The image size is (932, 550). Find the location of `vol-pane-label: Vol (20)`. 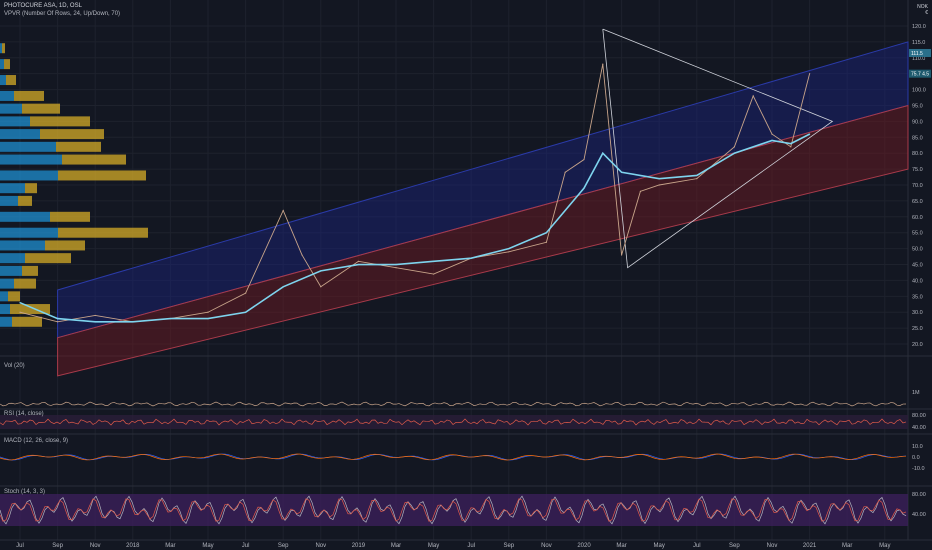

vol-pane-label: Vol (20) is located at coordinates (14, 366).